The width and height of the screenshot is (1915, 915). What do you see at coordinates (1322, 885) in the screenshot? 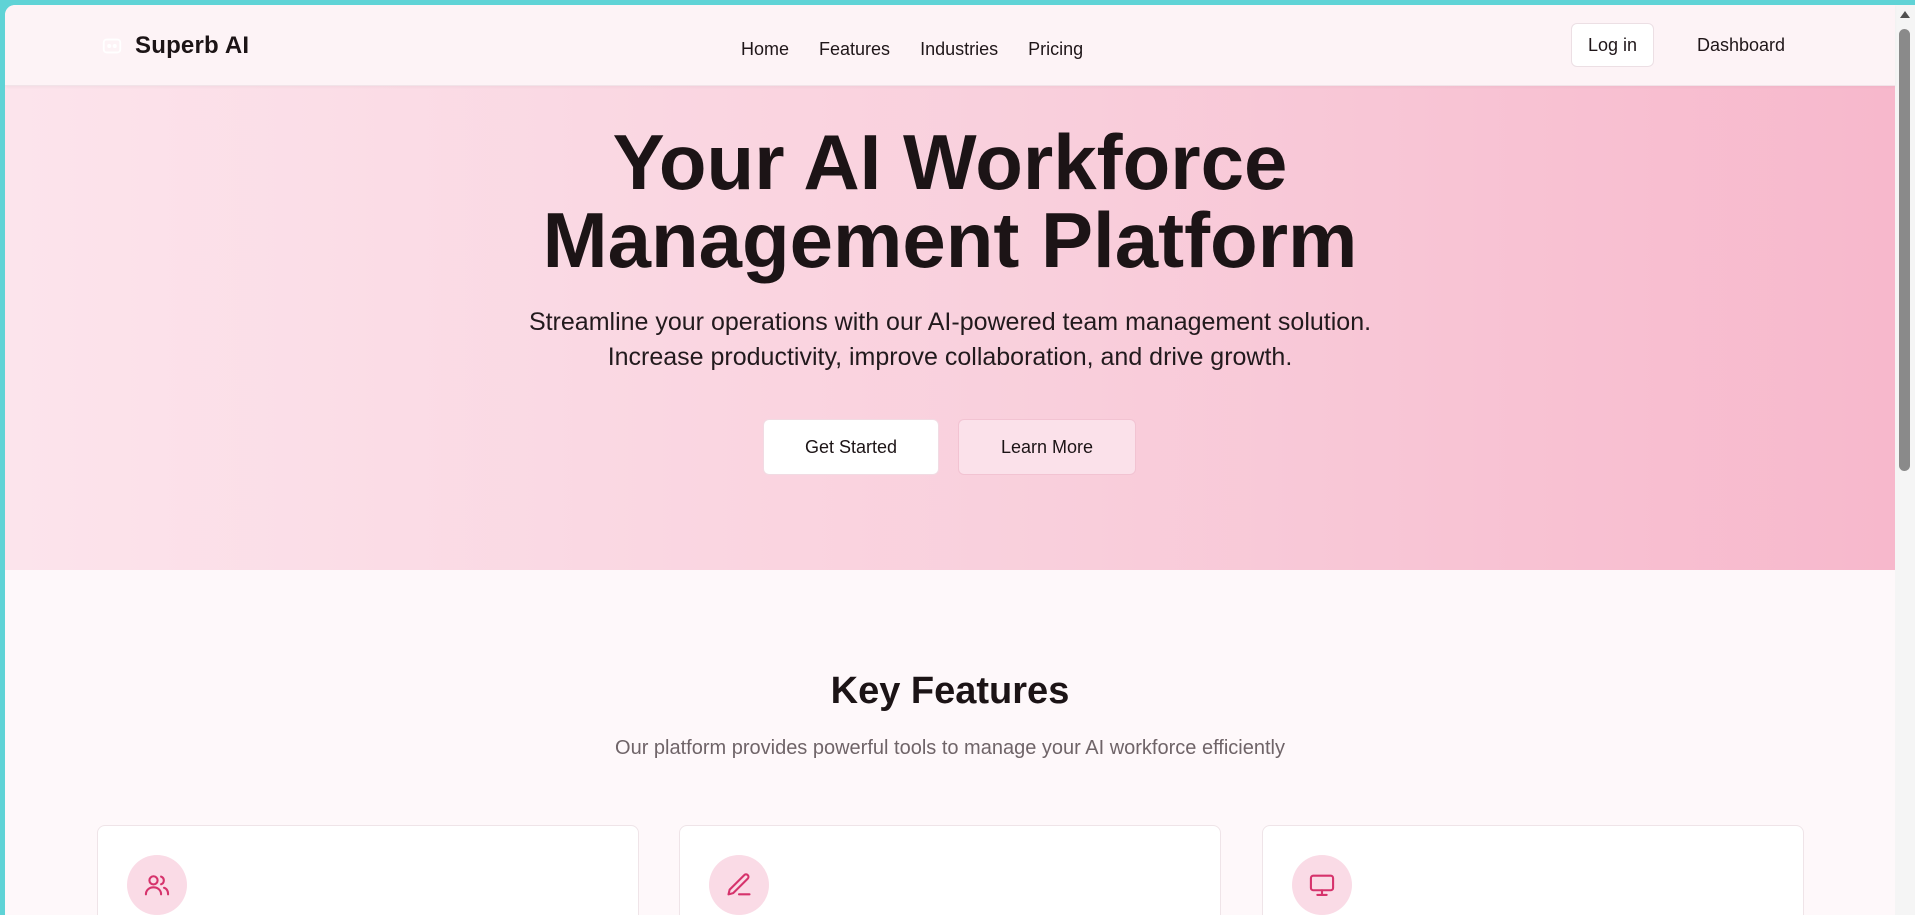
I see `monitor-icon` at bounding box center [1322, 885].